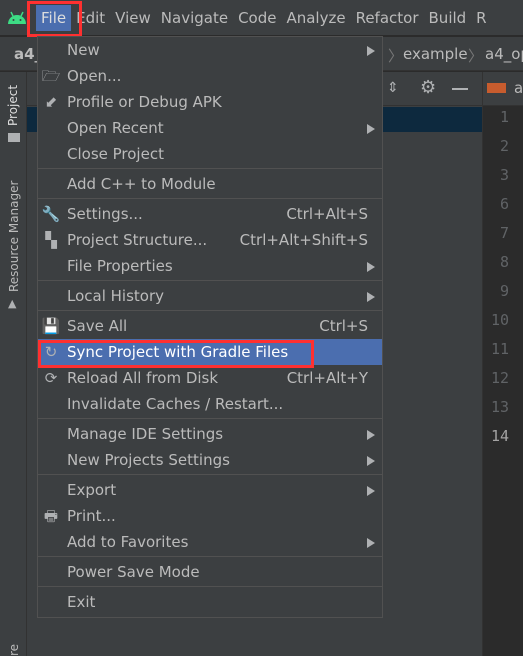 The height and width of the screenshot is (656, 523). I want to click on menu-analyze: Analyze, so click(315, 18).